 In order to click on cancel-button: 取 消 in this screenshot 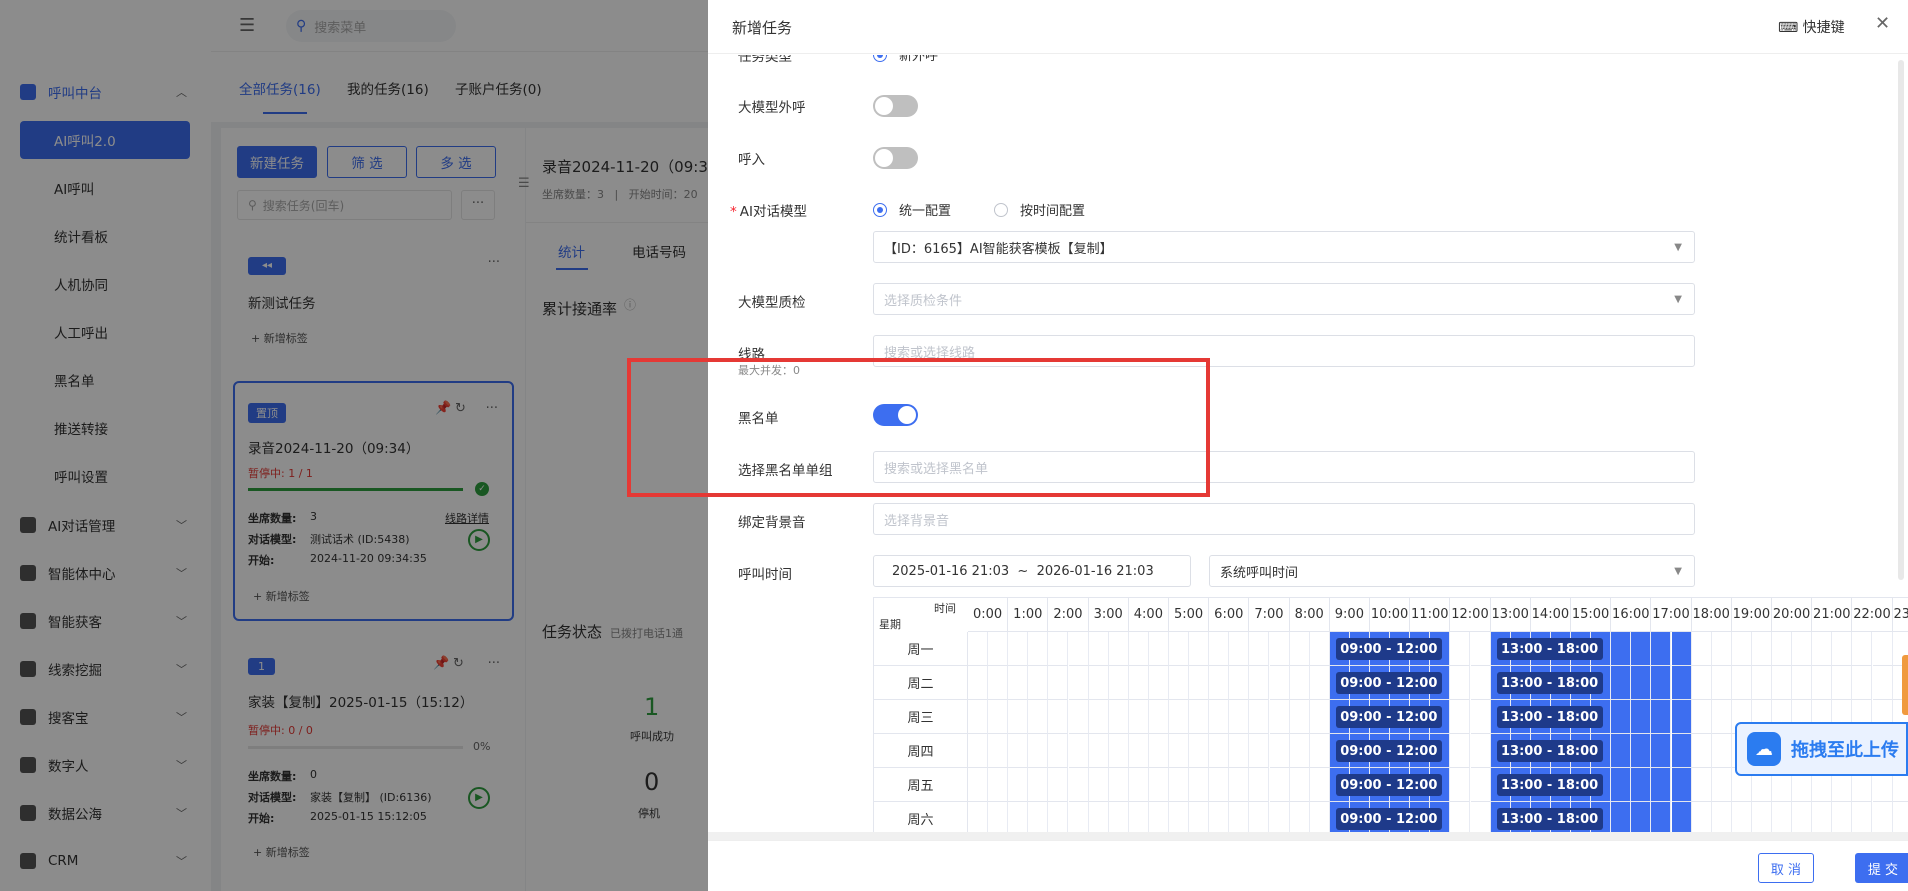, I will do `click(1786, 868)`.